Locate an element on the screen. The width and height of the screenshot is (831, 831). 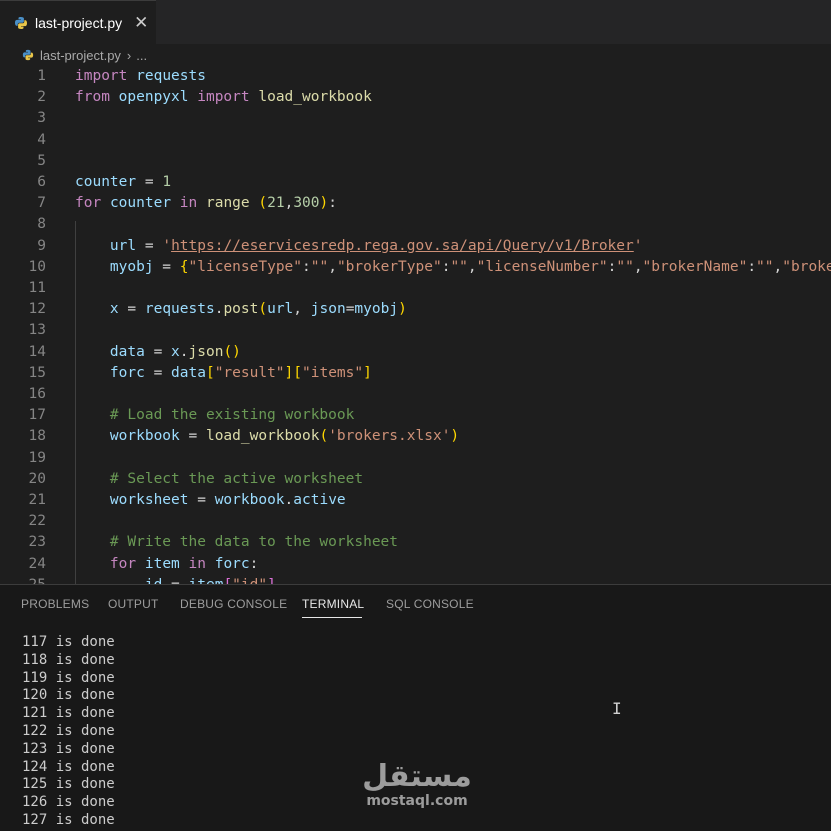
breadcrumb-file: last-project.py is located at coordinates (80, 55).